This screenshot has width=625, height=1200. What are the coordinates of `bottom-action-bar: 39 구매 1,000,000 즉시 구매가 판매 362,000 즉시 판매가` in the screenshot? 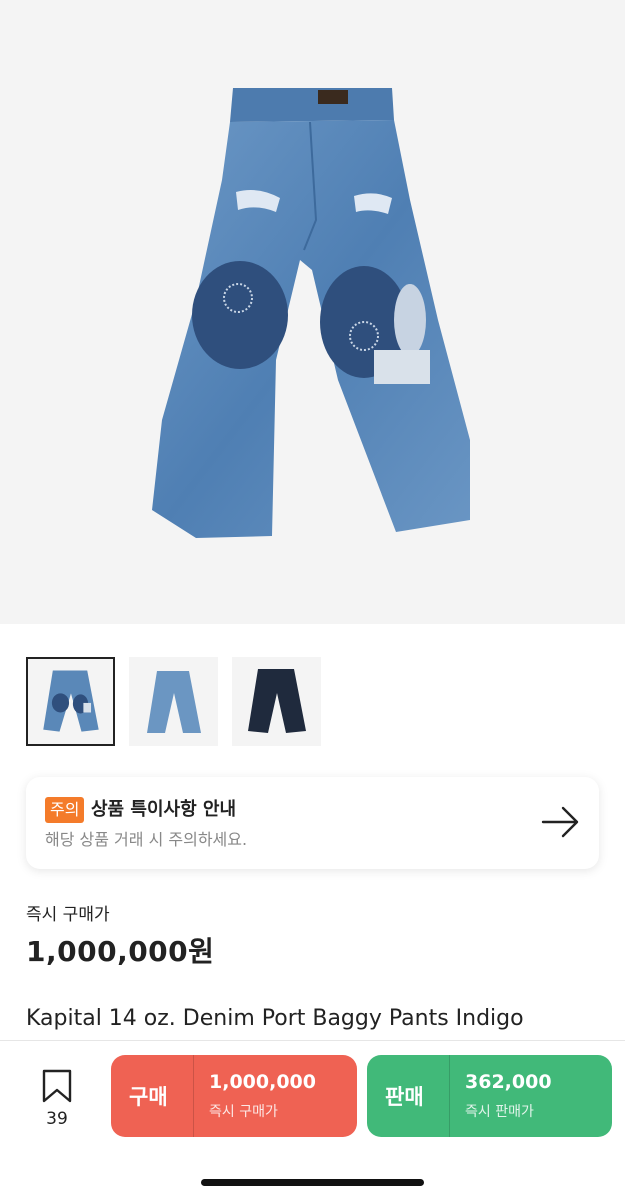 It's located at (312, 1120).